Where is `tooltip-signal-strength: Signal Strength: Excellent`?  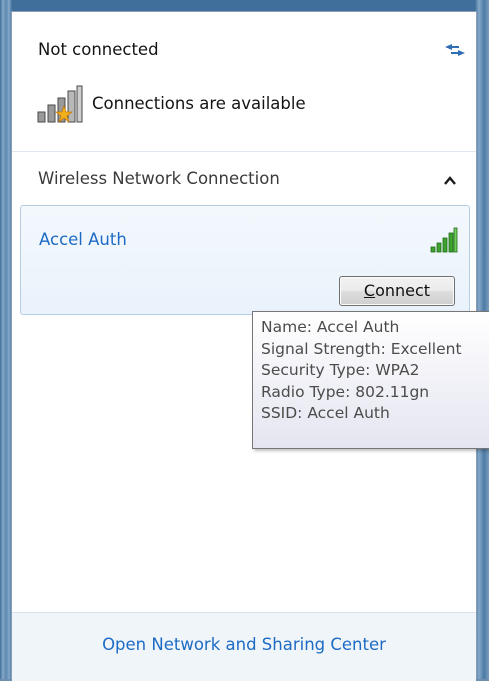 tooltip-signal-strength: Signal Strength: Excellent is located at coordinates (361, 348).